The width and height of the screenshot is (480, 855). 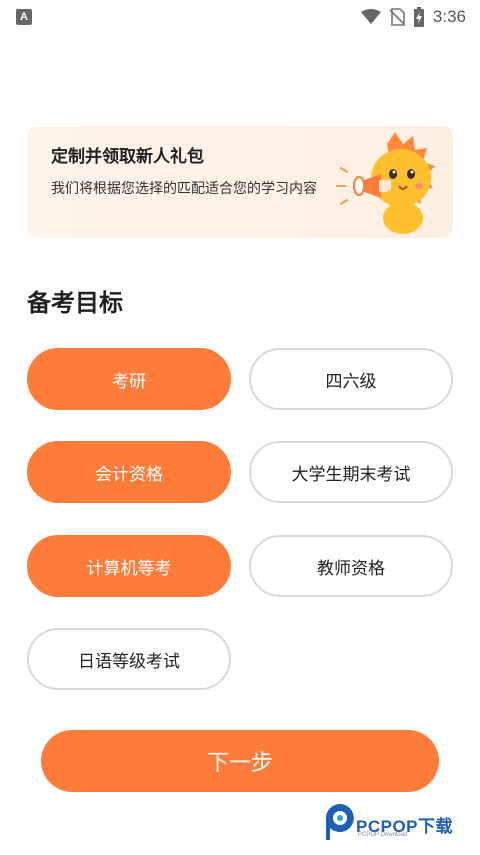 I want to click on clock: 3:36, so click(x=449, y=16).